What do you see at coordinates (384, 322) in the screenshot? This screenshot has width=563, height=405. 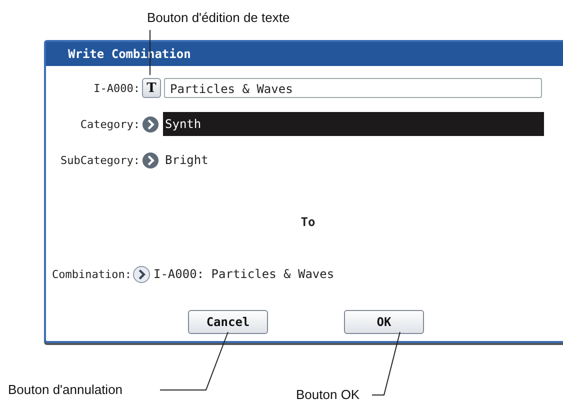 I see `ok-button: OK` at bounding box center [384, 322].